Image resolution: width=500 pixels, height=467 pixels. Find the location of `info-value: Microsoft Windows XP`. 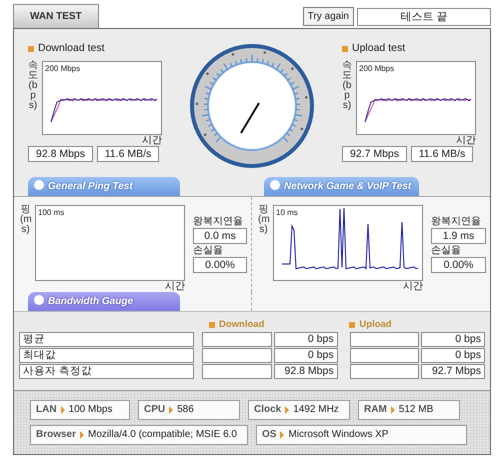

info-value: Microsoft Windows XP is located at coordinates (338, 435).